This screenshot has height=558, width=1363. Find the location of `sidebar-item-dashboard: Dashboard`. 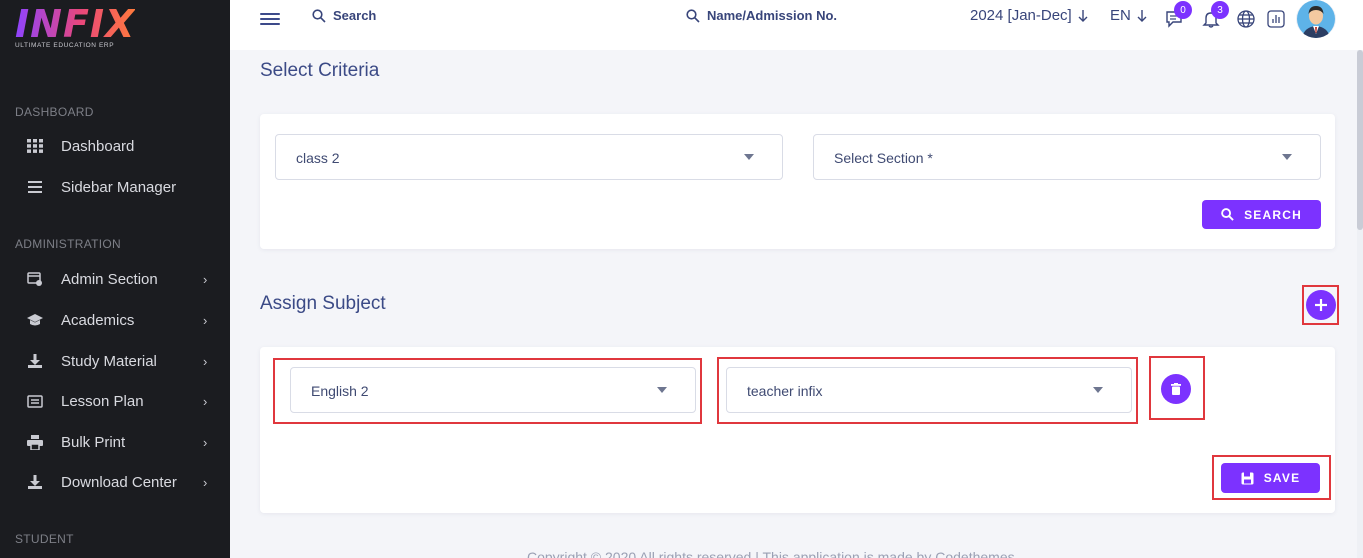

sidebar-item-dashboard: Dashboard is located at coordinates (115, 146).